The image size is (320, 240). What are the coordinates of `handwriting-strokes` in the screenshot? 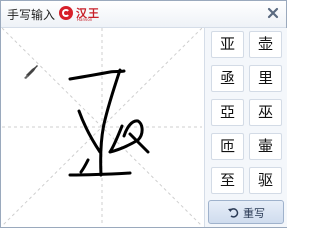 It's located at (109, 122).